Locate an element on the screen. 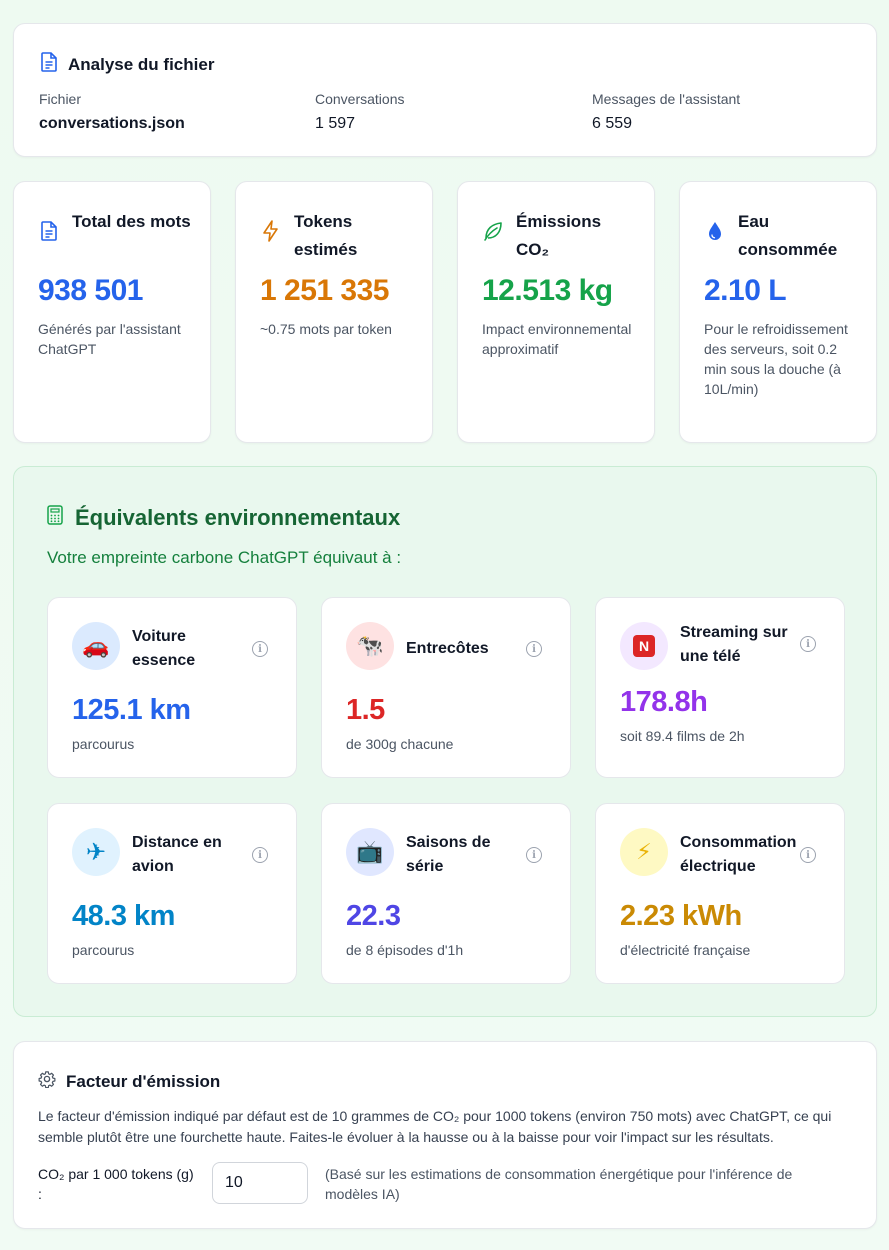 The width and height of the screenshot is (889, 1250). conversations-label: Conversations is located at coordinates (360, 99).